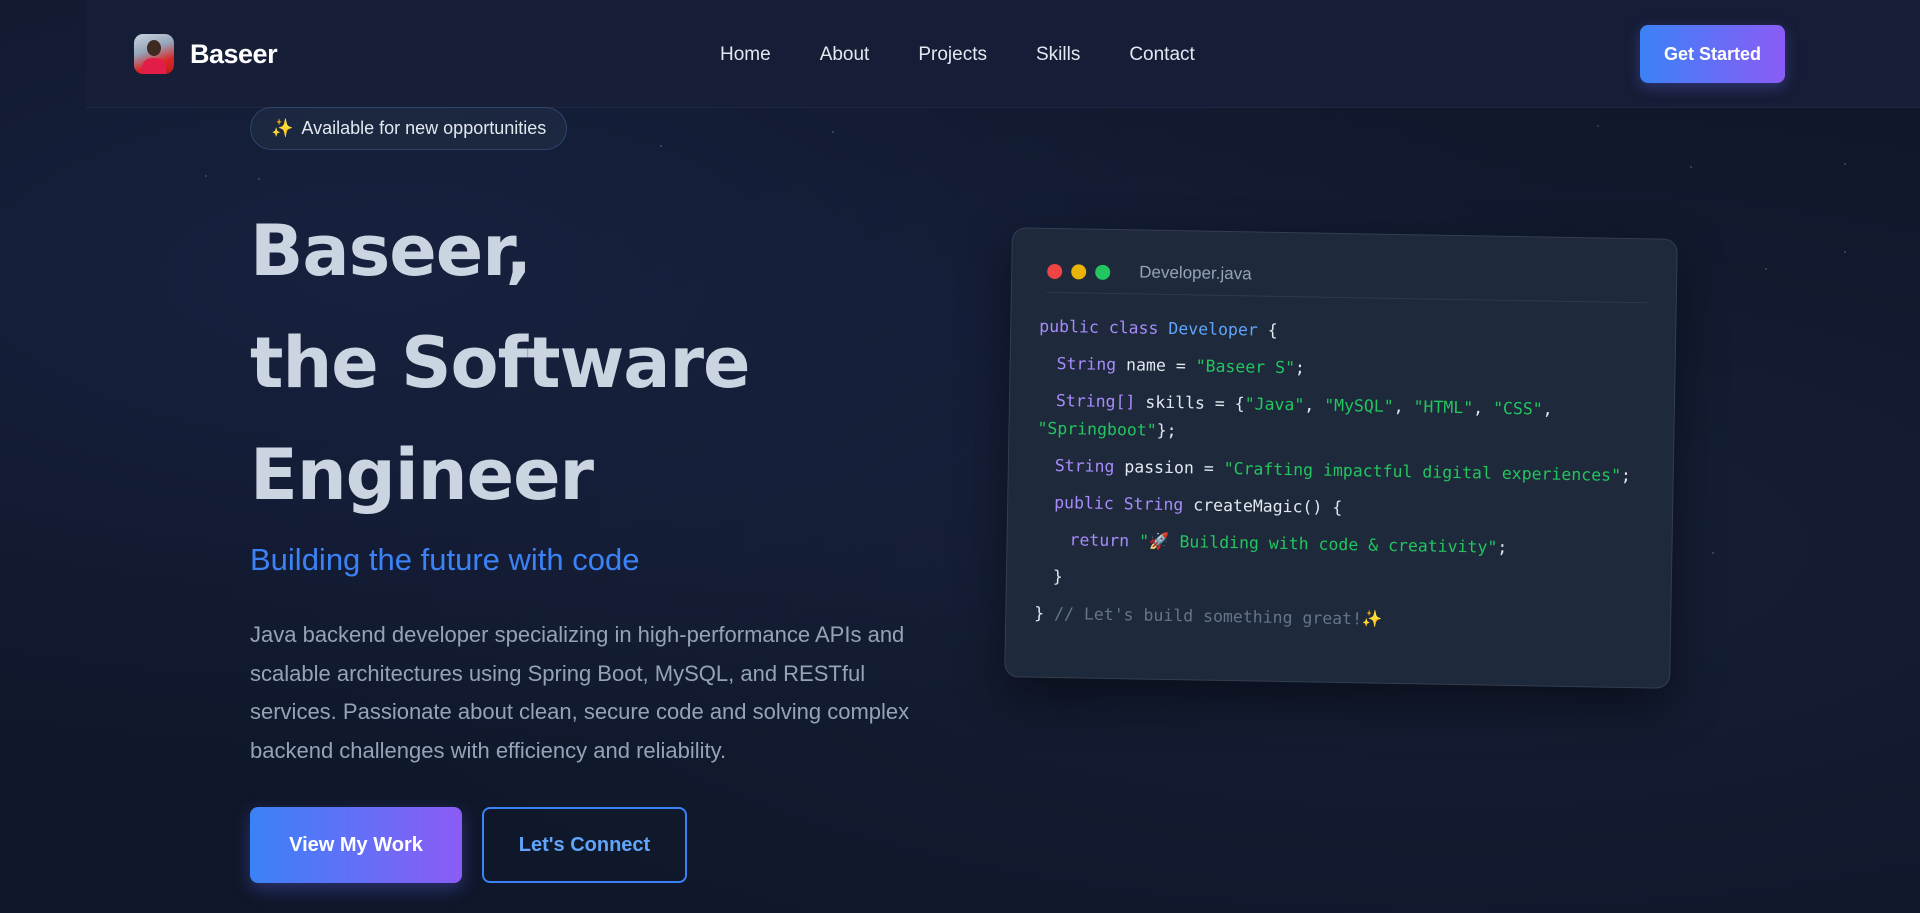  What do you see at coordinates (1079, 272) in the screenshot?
I see `minimize-dot-icon` at bounding box center [1079, 272].